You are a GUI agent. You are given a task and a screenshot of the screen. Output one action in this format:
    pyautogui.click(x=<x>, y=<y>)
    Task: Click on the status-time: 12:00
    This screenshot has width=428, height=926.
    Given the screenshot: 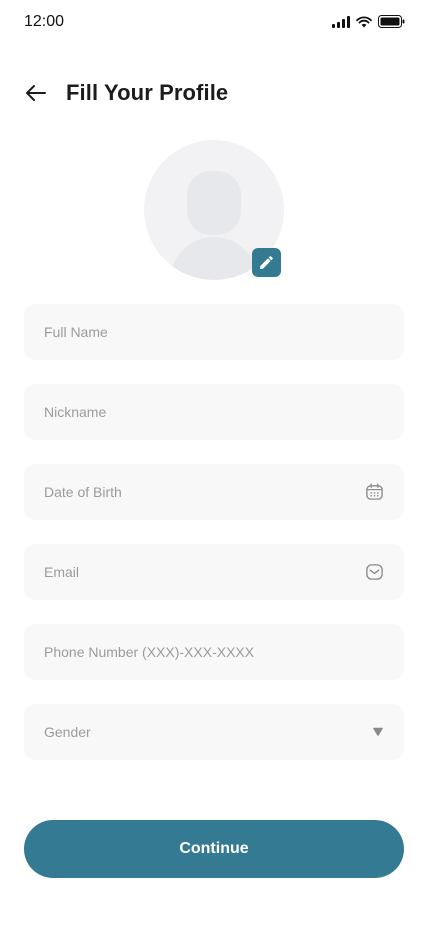 What is the action you would take?
    pyautogui.click(x=44, y=21)
    